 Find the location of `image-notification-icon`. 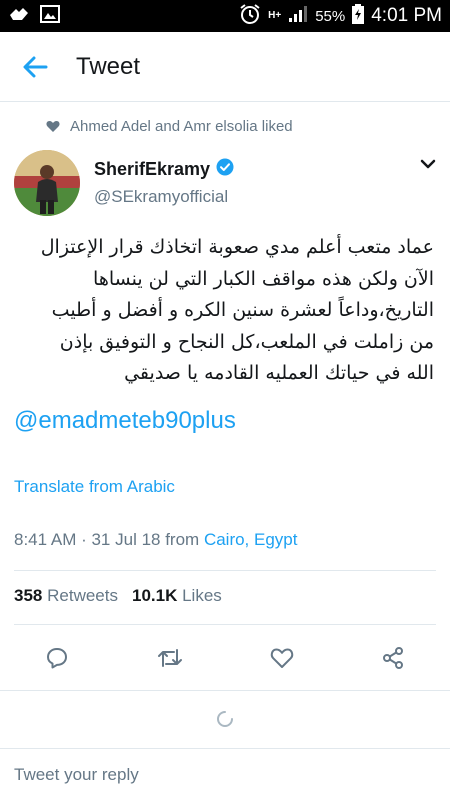

image-notification-icon is located at coordinates (50, 16).